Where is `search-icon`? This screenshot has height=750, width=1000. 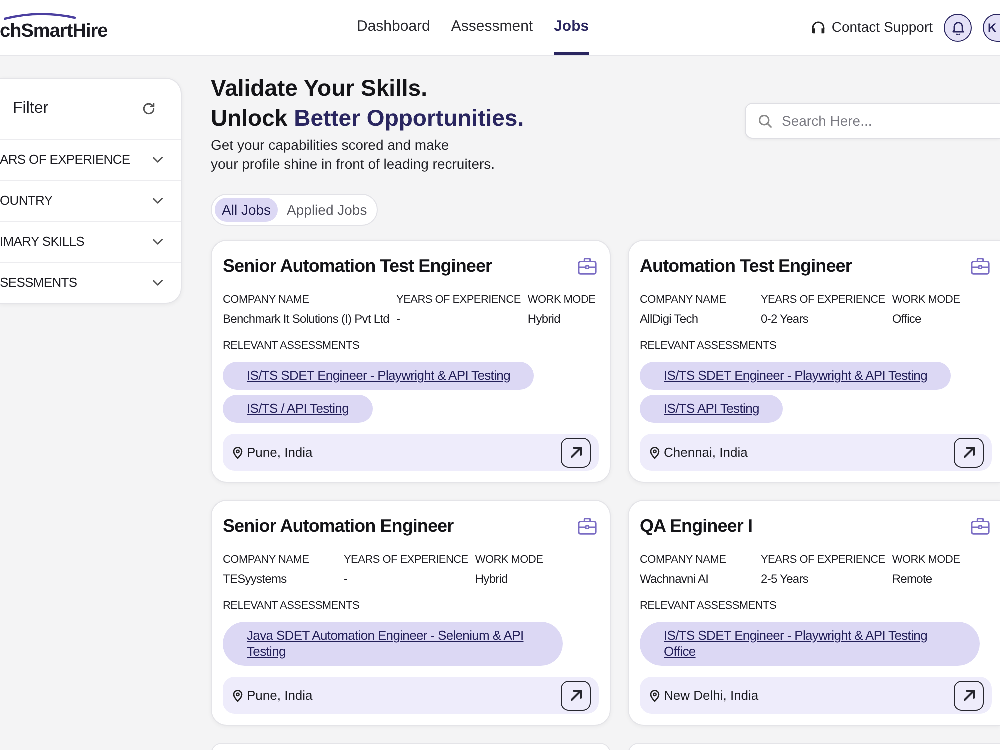 search-icon is located at coordinates (765, 121).